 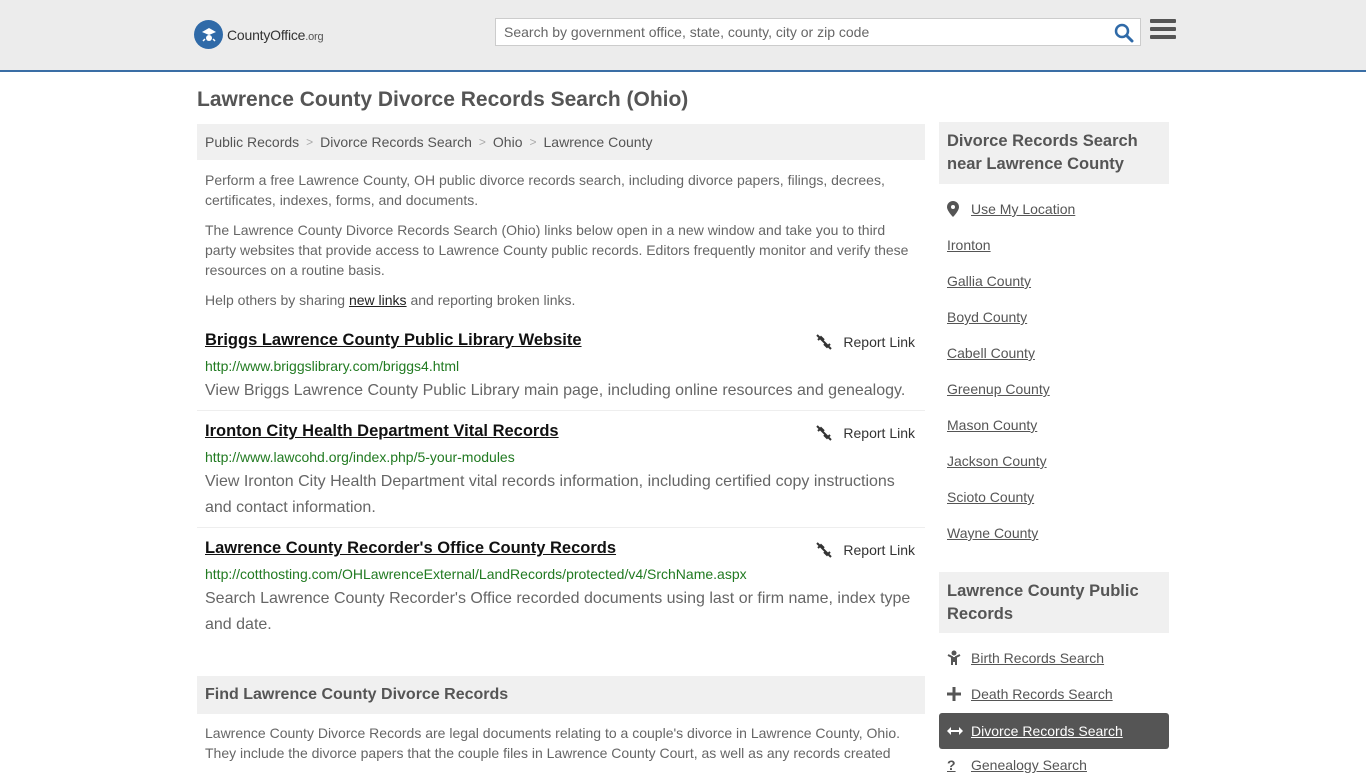 What do you see at coordinates (561, 695) in the screenshot?
I see `find-section-heading: Find Lawrence County Divorce Records` at bounding box center [561, 695].